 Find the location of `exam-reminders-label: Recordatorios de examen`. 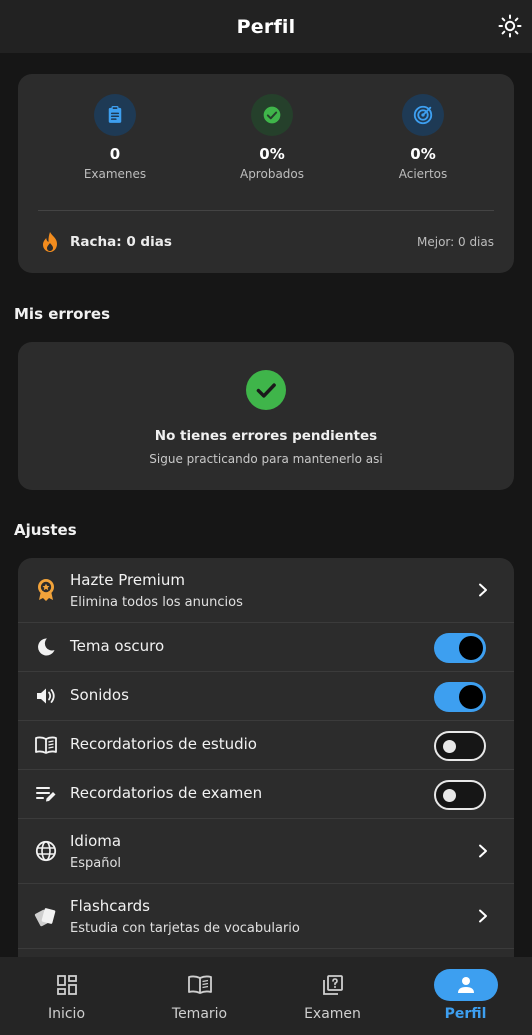

exam-reminders-label: Recordatorios de examen is located at coordinates (166, 793).